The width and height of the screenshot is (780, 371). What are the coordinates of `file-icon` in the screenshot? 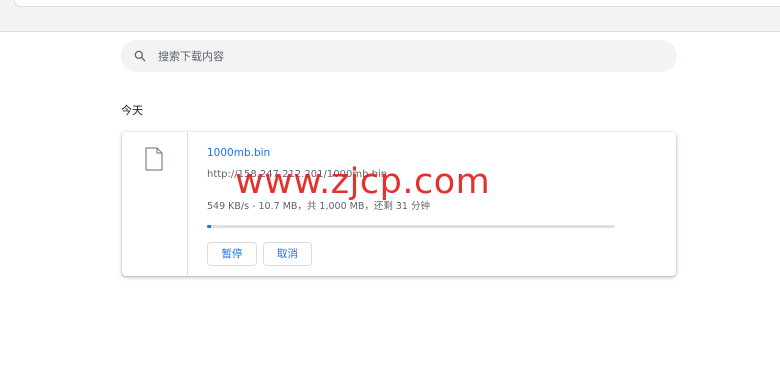 It's located at (154, 159).